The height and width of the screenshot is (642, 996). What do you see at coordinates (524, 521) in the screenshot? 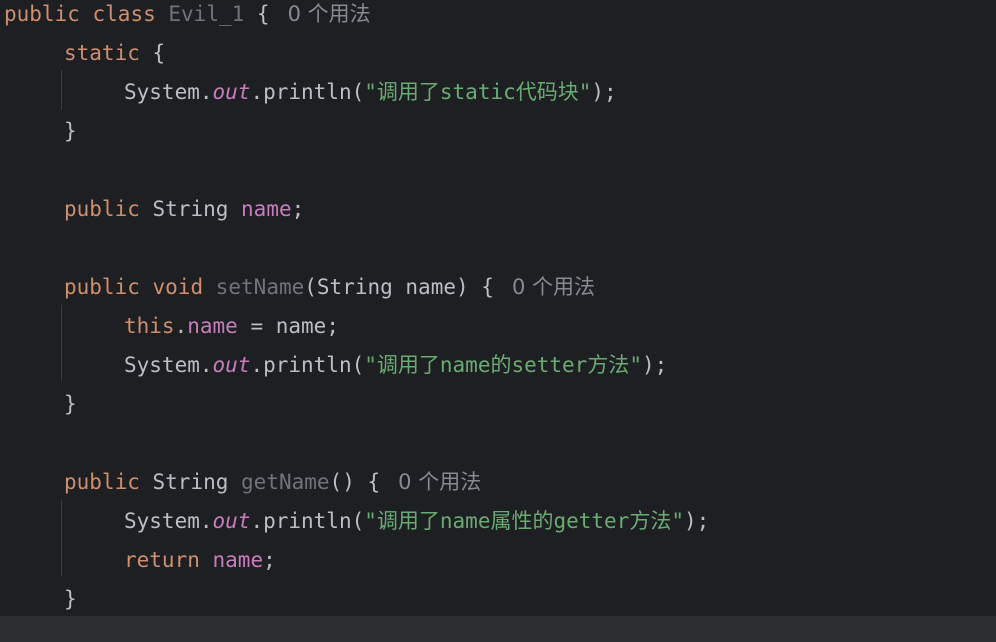
I see `string-literal: "调用了name属性的getter方法"` at bounding box center [524, 521].